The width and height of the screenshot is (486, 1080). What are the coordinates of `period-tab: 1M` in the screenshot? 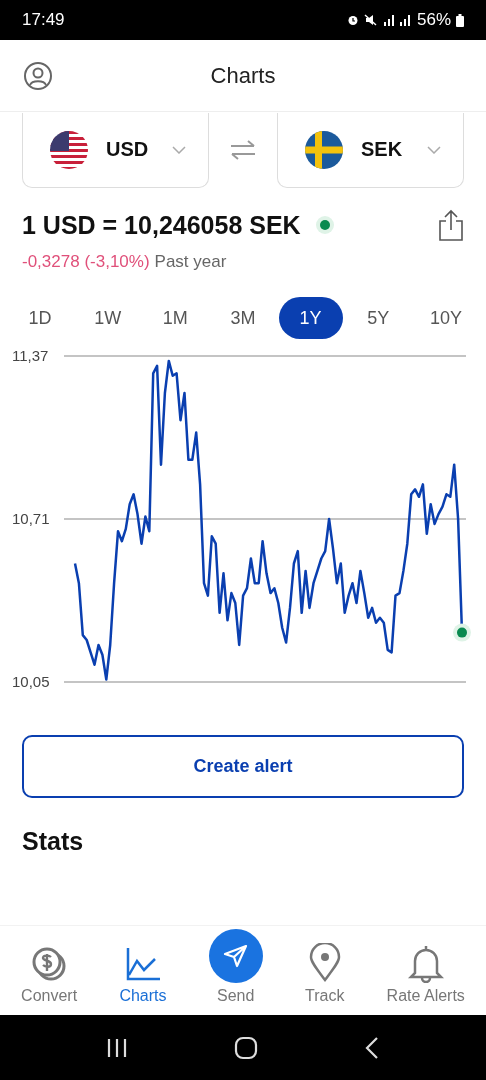 It's located at (175, 318).